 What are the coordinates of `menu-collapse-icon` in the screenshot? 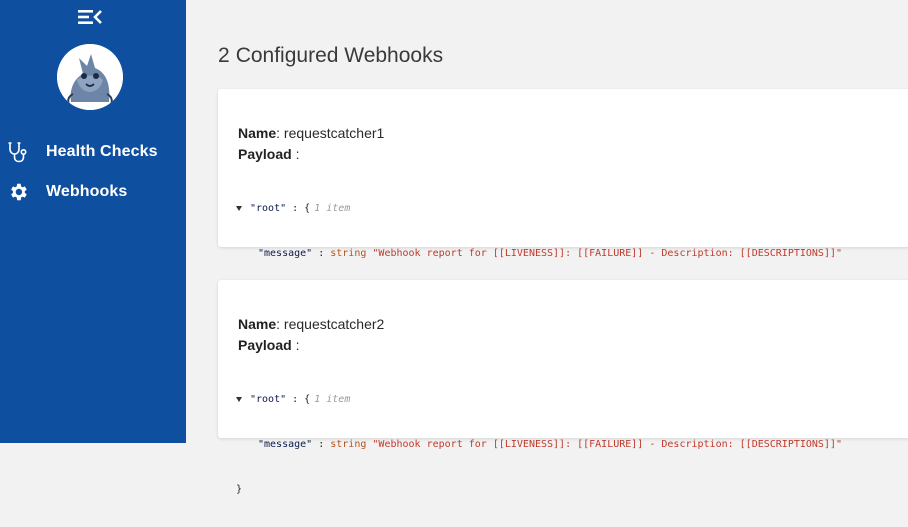 It's located at (90, 17).